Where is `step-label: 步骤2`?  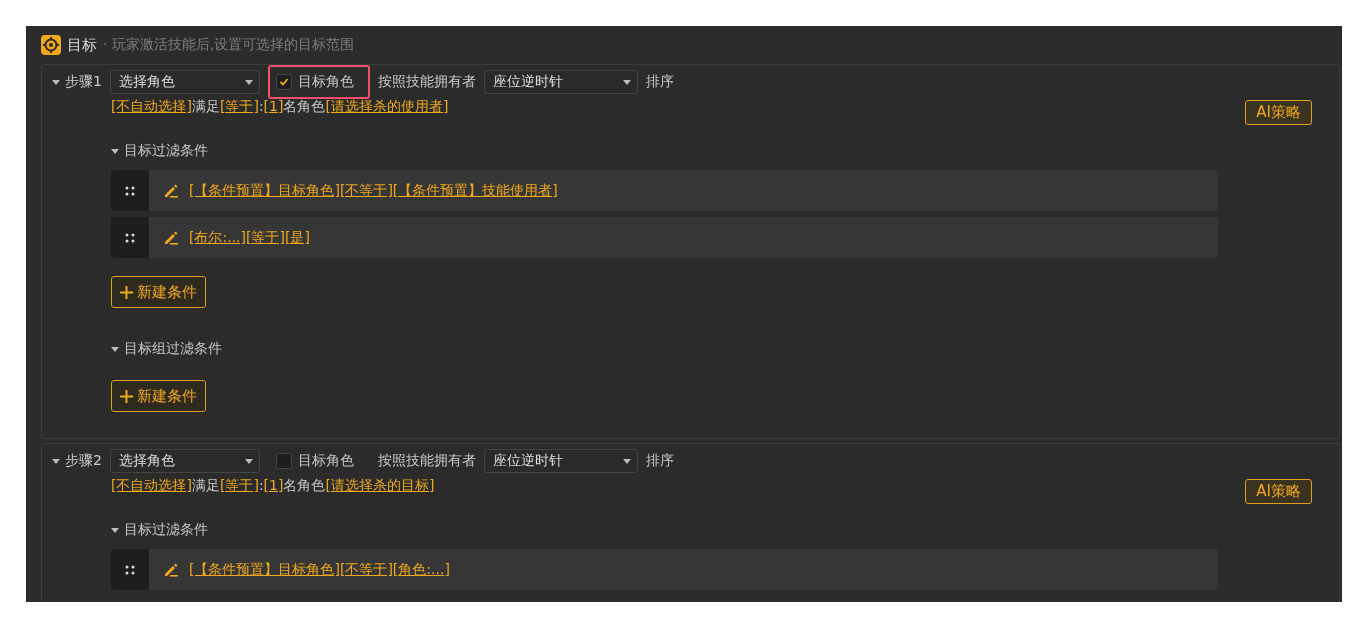
step-label: 步骤2 is located at coordinates (83, 461).